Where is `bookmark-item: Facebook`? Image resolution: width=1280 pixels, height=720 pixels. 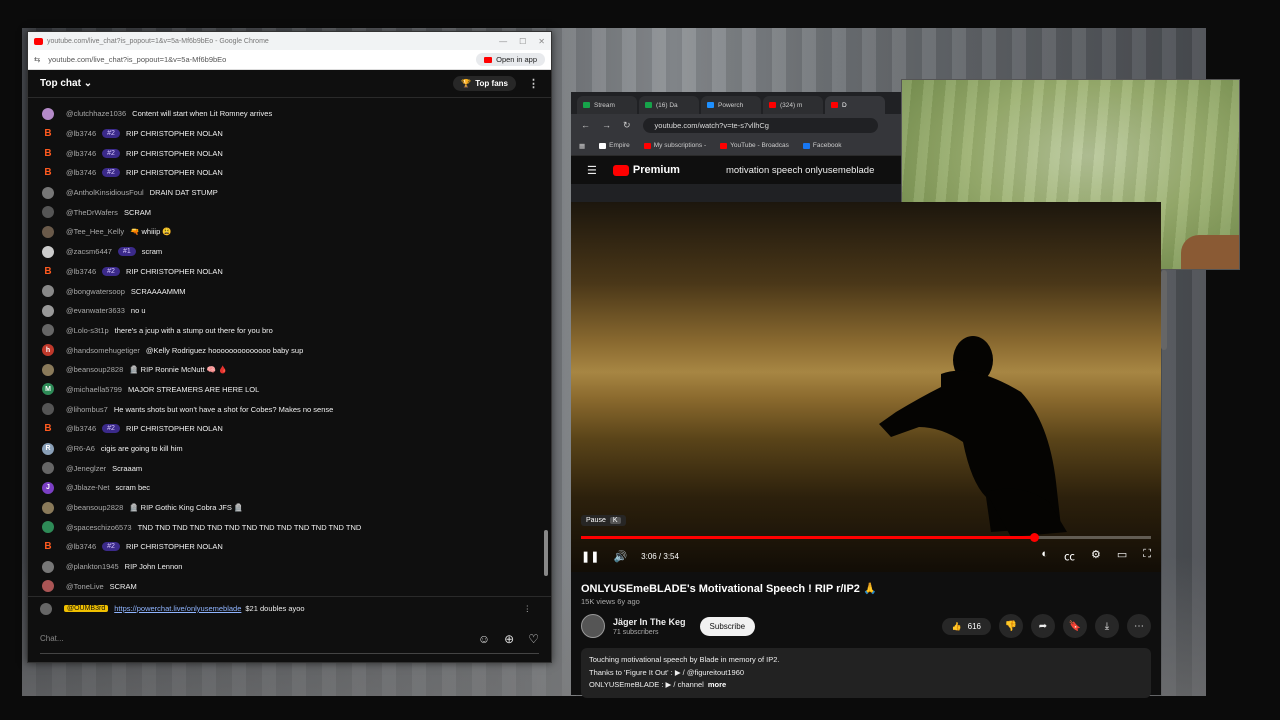 bookmark-item: Facebook is located at coordinates (821, 145).